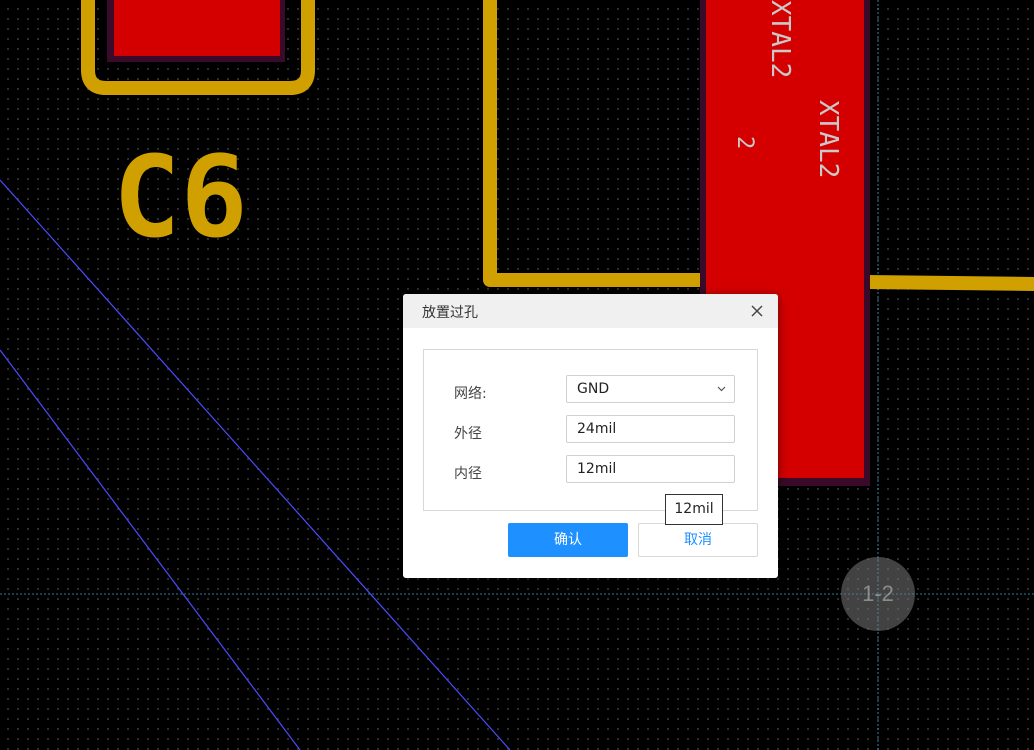 The height and width of the screenshot is (750, 1034). What do you see at coordinates (590, 311) in the screenshot?
I see `dialog-header: 放置过孔` at bounding box center [590, 311].